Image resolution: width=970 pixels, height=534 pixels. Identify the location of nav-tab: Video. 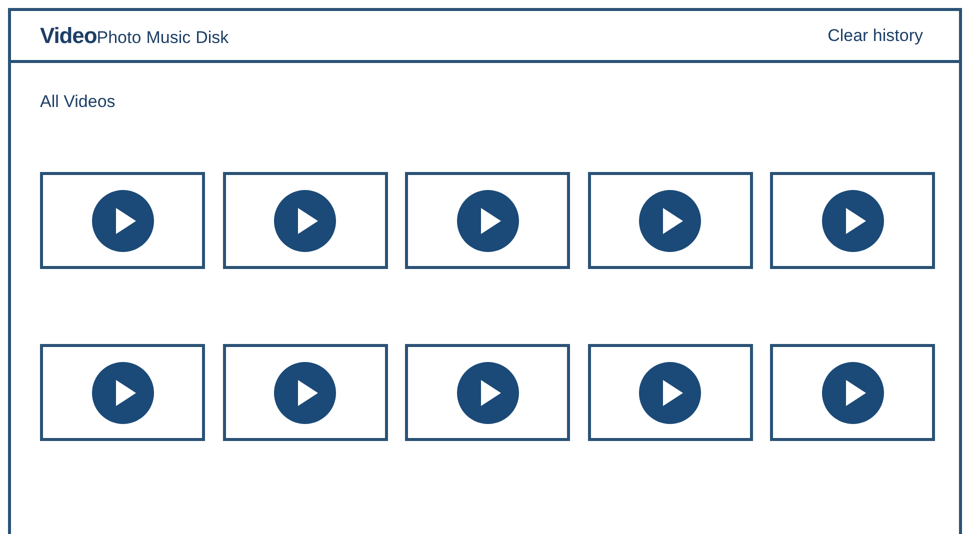
(68, 35).